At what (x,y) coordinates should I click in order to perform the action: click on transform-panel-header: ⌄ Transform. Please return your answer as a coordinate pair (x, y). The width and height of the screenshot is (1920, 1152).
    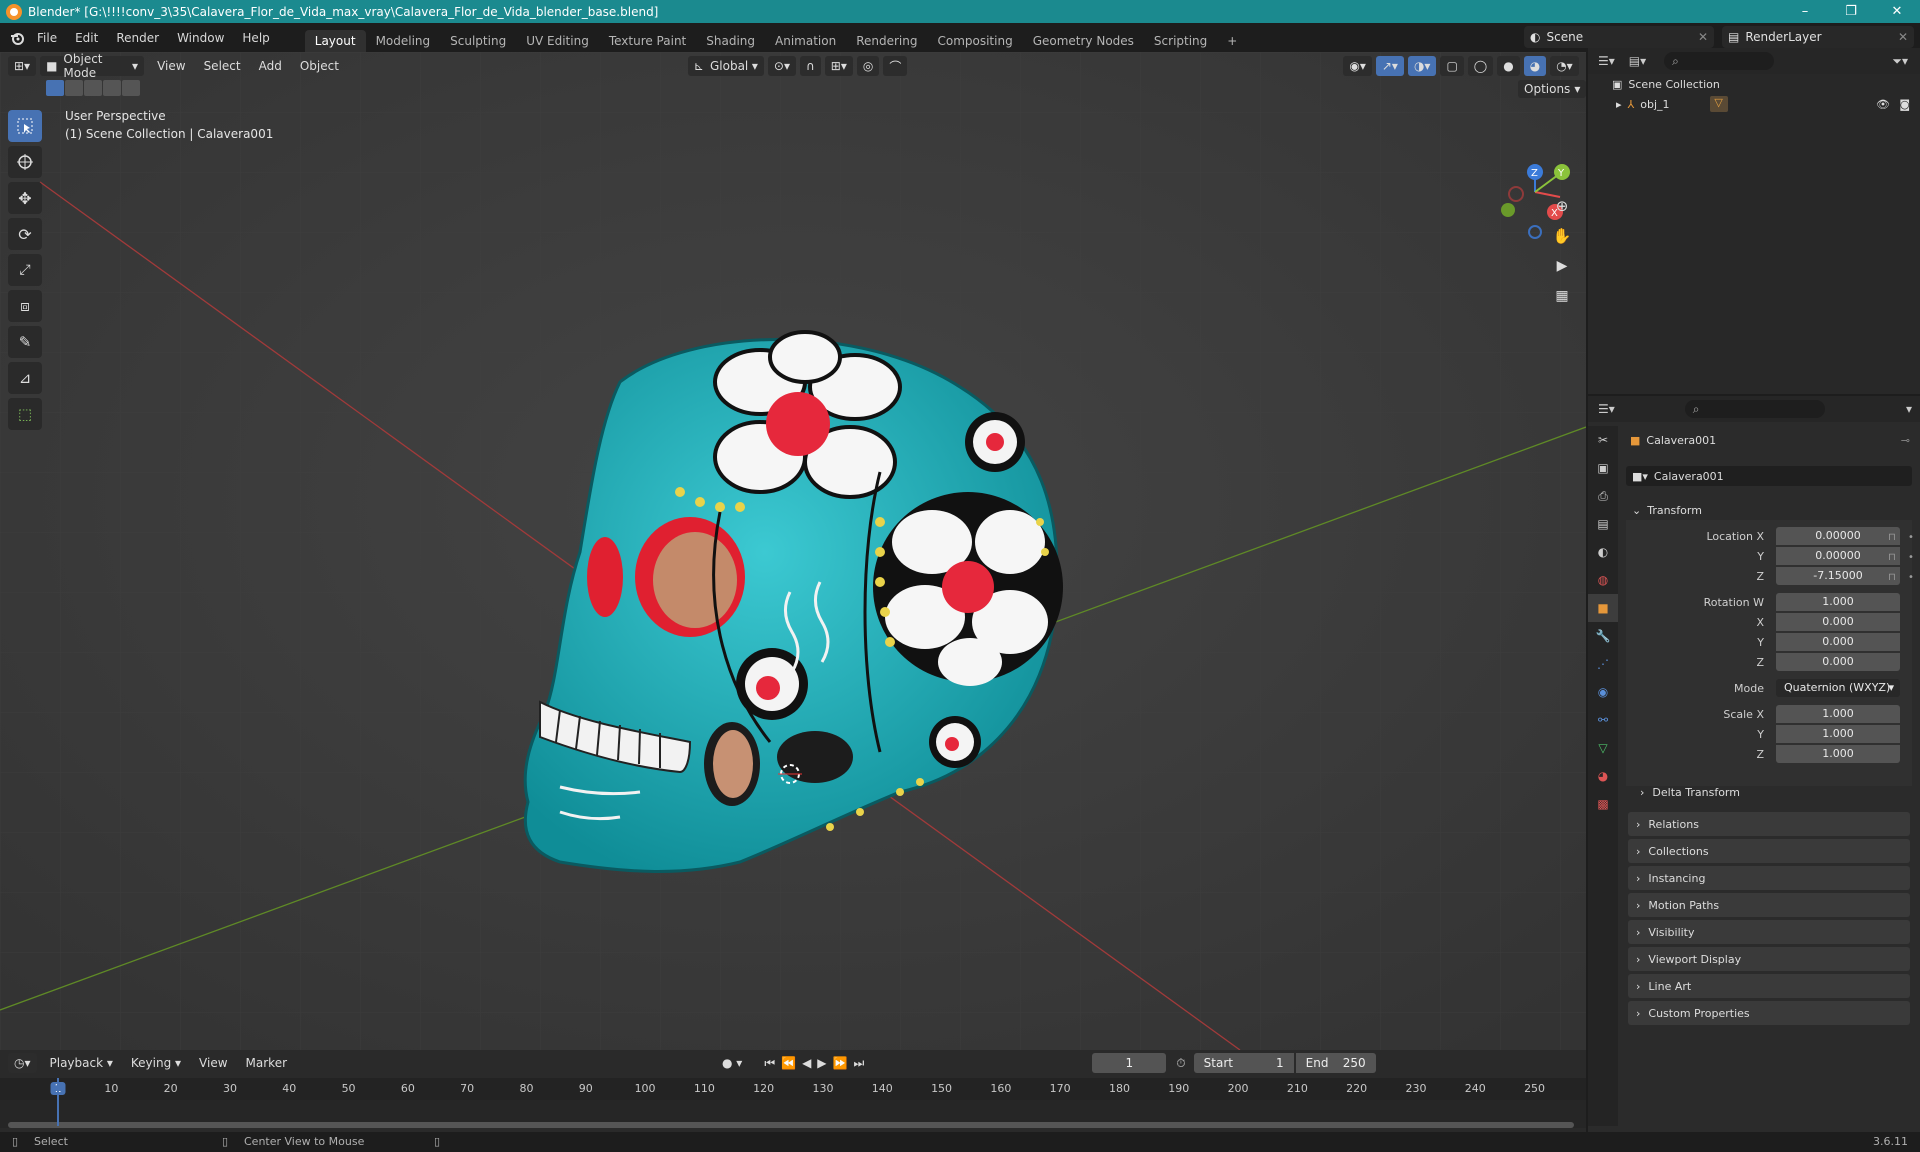
    Looking at the image, I should click on (1769, 510).